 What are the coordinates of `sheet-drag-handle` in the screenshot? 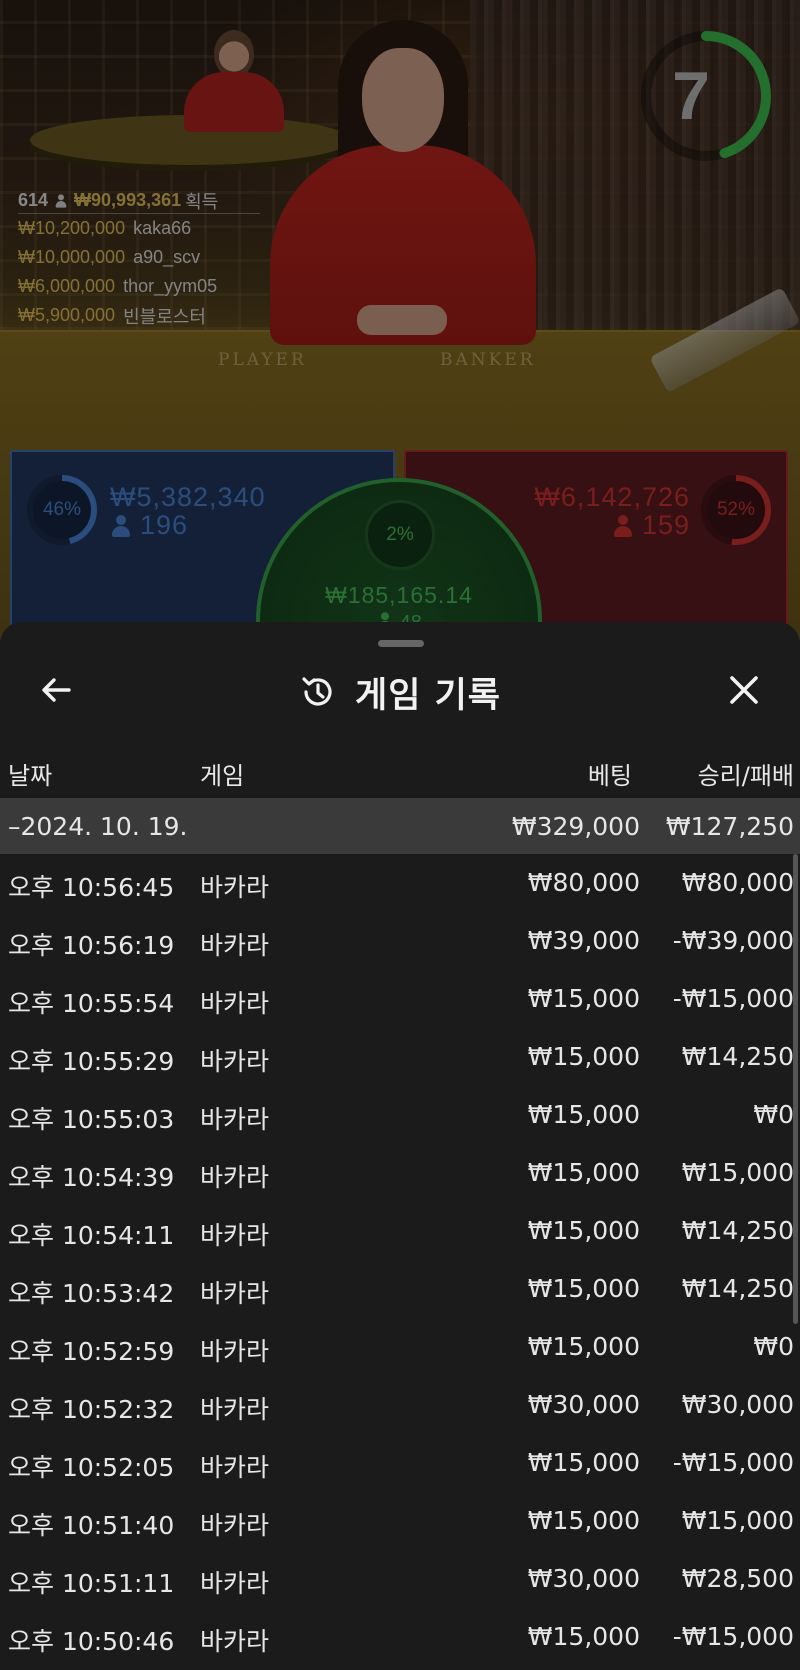 It's located at (401, 643).